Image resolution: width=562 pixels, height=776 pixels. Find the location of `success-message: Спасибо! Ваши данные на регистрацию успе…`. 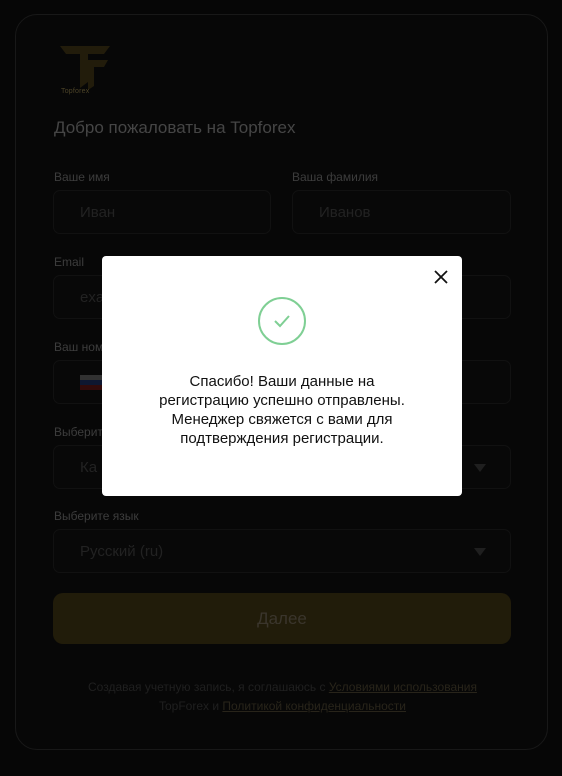

success-message: Спасибо! Ваши данные на регистрацию успе… is located at coordinates (282, 410).